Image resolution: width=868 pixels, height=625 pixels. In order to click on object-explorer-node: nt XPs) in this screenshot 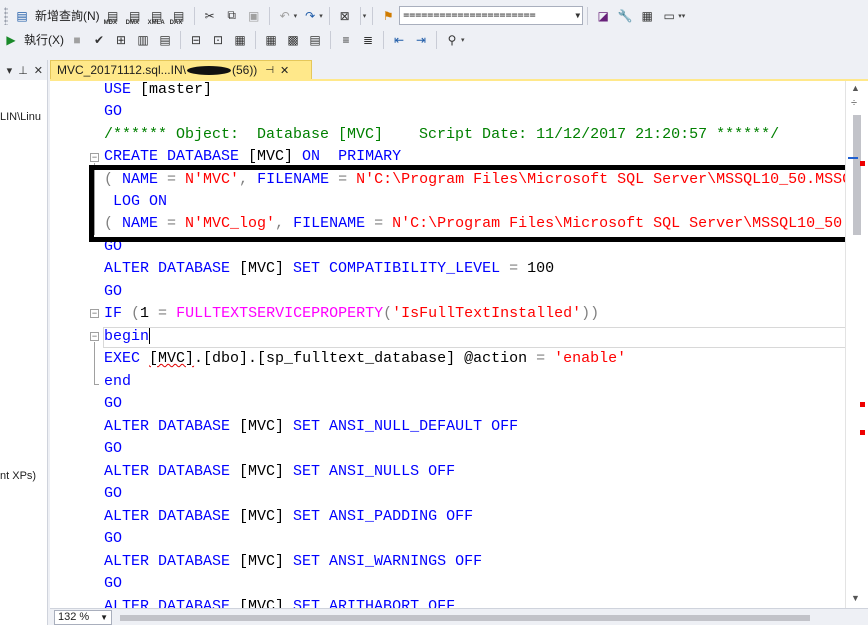, I will do `click(18, 476)`.